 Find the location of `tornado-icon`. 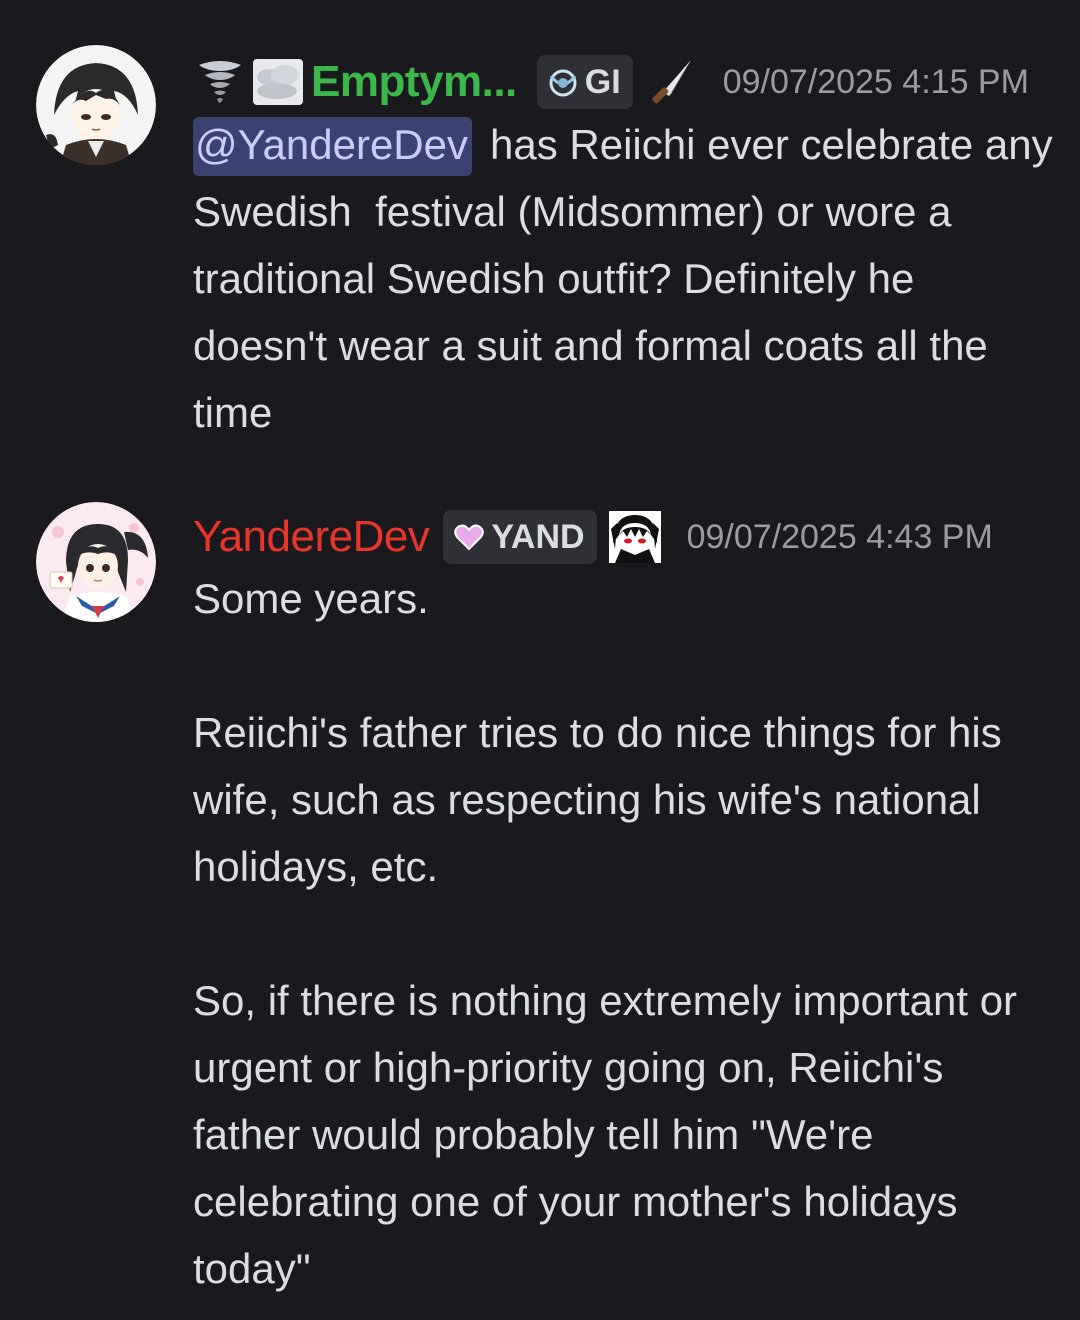

tornado-icon is located at coordinates (220, 82).